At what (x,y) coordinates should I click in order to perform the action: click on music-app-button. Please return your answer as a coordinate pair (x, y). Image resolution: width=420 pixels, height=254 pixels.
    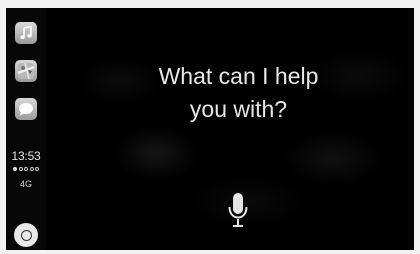
    Looking at the image, I should click on (26, 33).